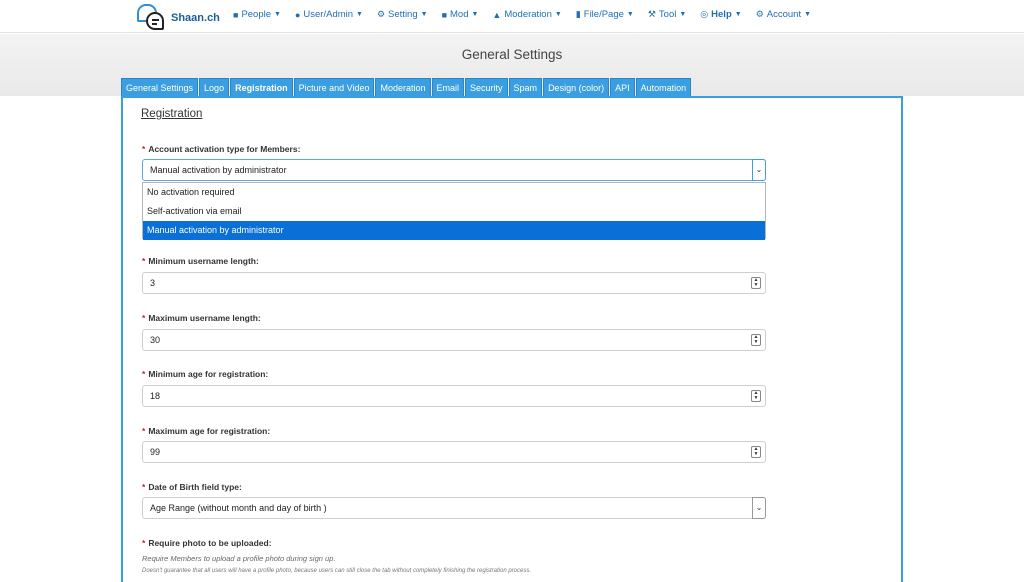 This screenshot has width=1024, height=582. Describe the element at coordinates (576, 87) in the screenshot. I see `tab-design-color: Design (color)` at that location.